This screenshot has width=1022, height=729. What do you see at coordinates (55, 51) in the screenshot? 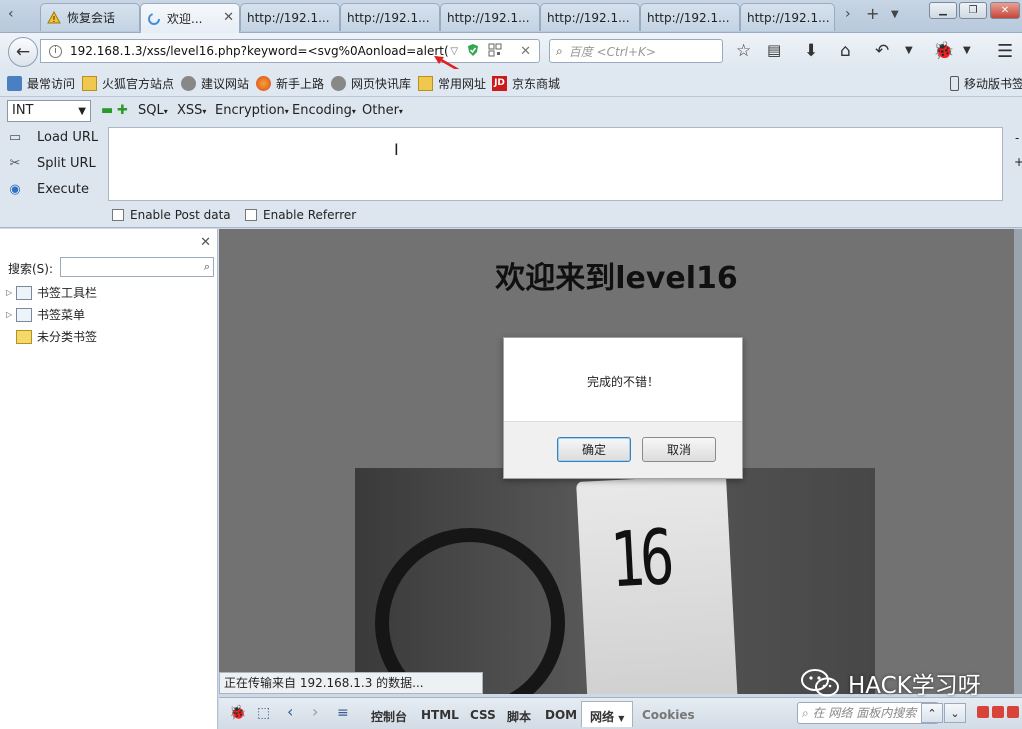
I see `site-info-icon: i` at bounding box center [55, 51].